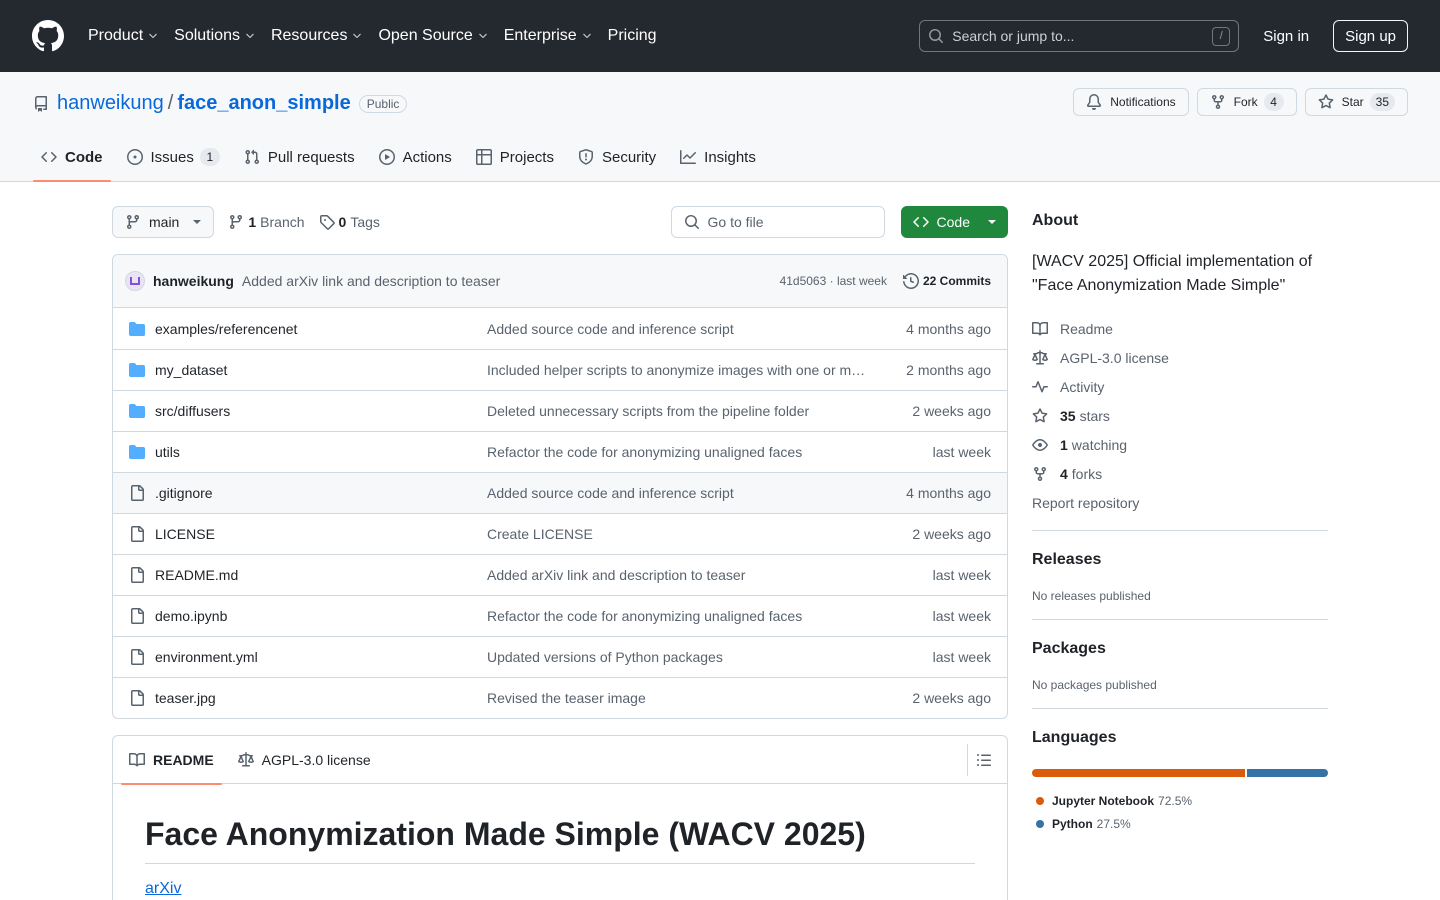 The width and height of the screenshot is (1440, 900). What do you see at coordinates (946, 281) in the screenshot?
I see `commits-history-link: 22 Commits` at bounding box center [946, 281].